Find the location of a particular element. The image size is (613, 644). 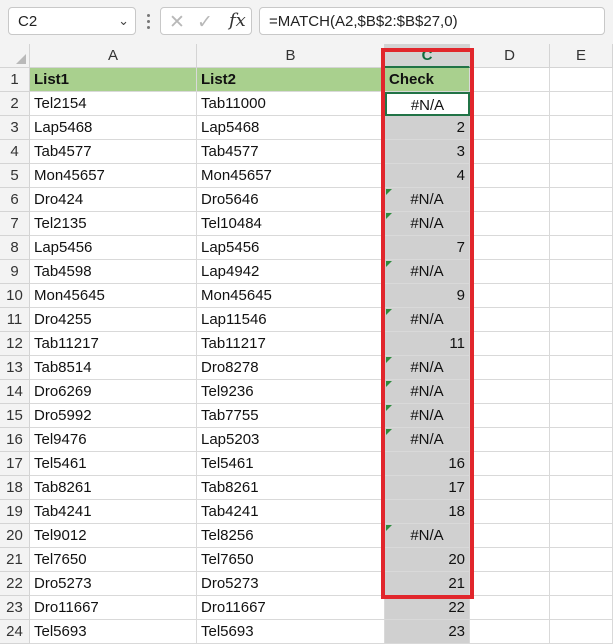

list2-cell: Tel8256 is located at coordinates (291, 536).